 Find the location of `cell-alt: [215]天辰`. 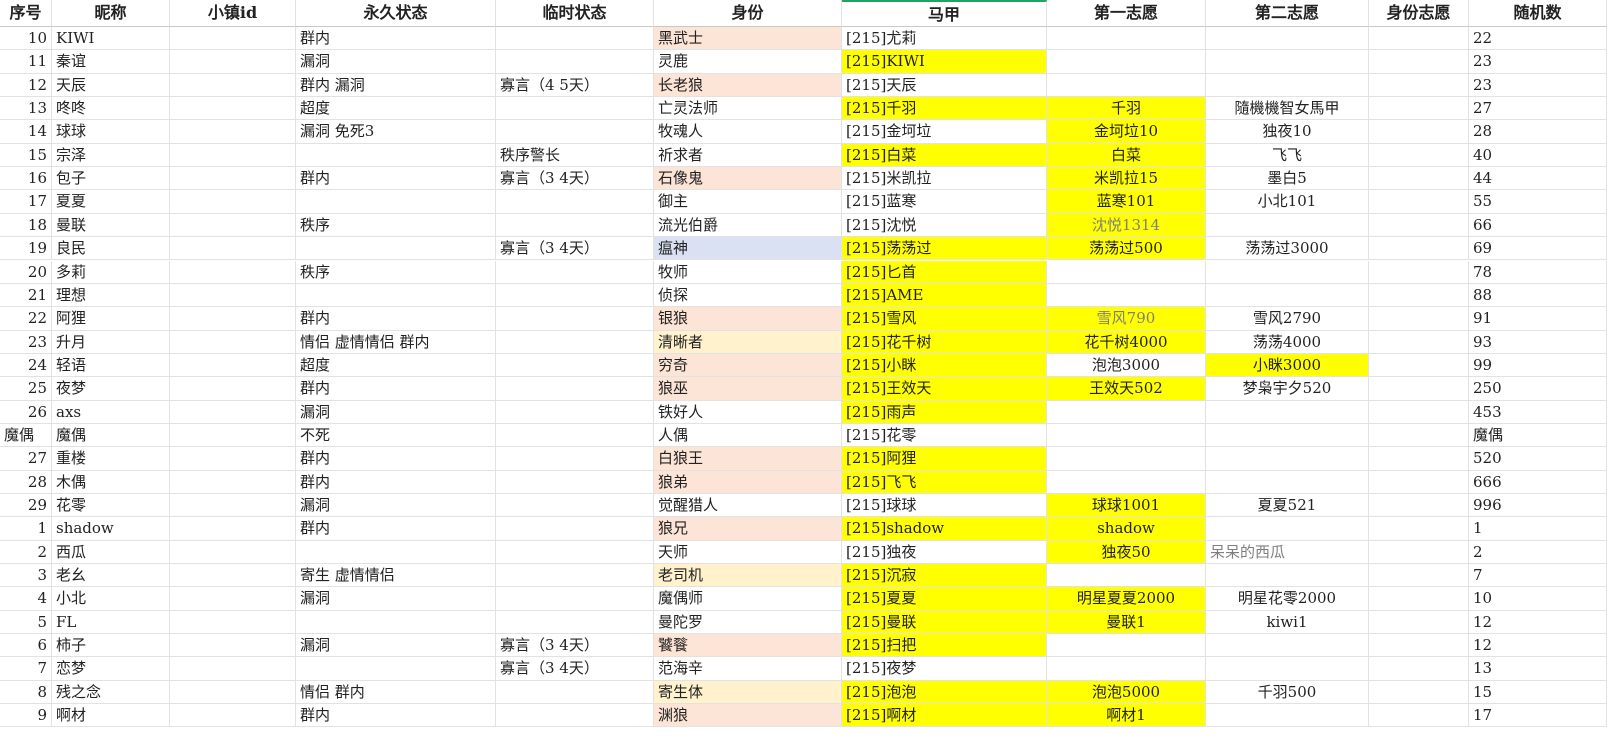

cell-alt: [215]天辰 is located at coordinates (944, 85).